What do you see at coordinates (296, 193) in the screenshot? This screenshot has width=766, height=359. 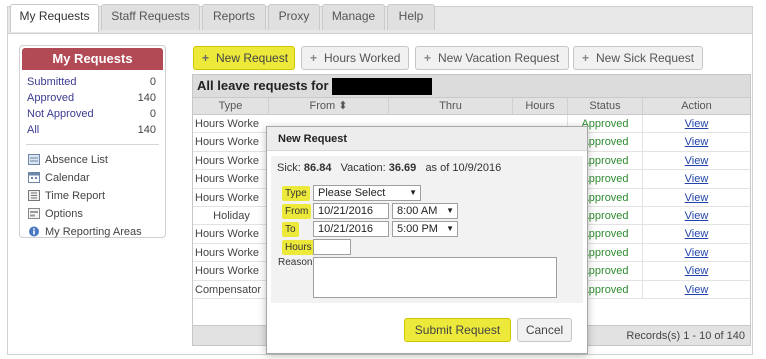 I see `type-label: Type` at bounding box center [296, 193].